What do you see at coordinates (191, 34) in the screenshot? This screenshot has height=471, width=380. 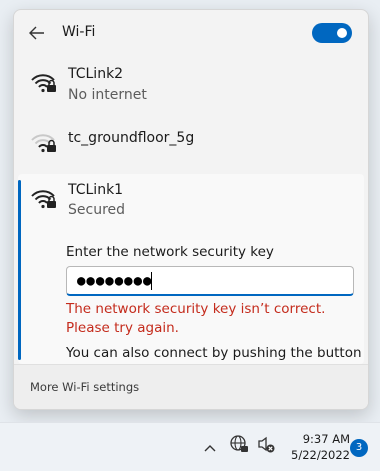 I see `flyout-header: Wi-Fi` at bounding box center [191, 34].